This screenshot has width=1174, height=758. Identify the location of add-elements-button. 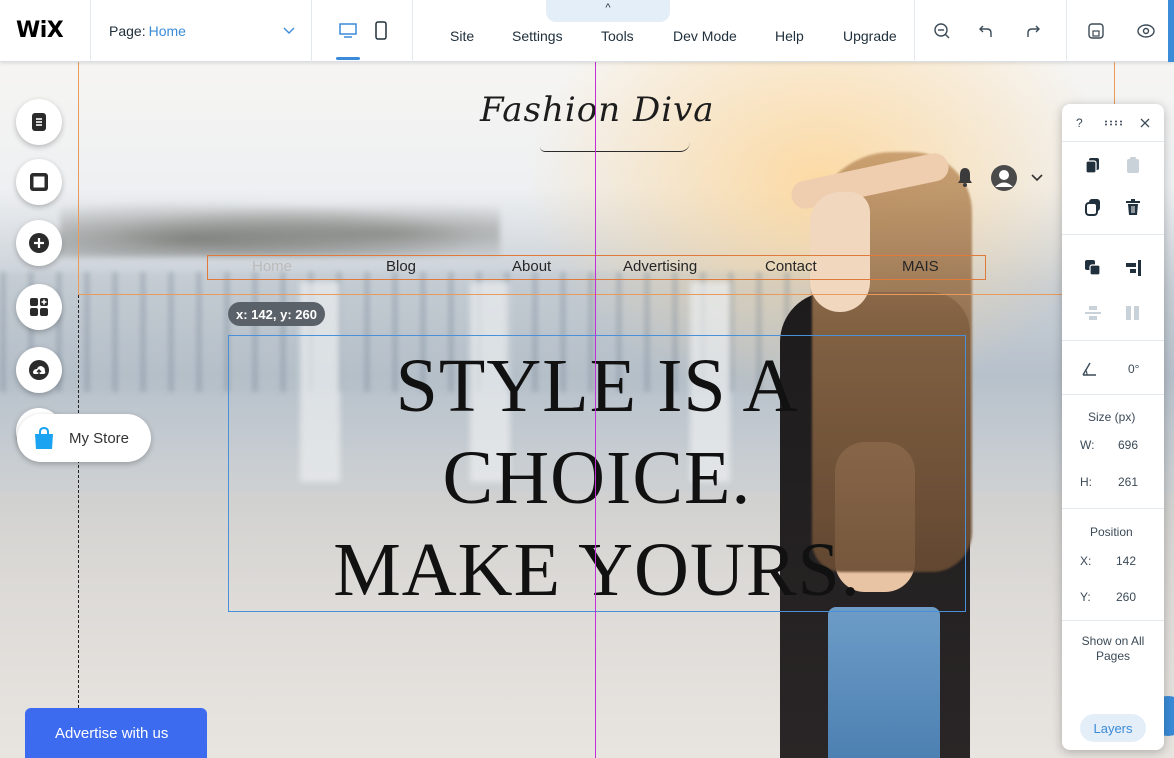
(39, 243).